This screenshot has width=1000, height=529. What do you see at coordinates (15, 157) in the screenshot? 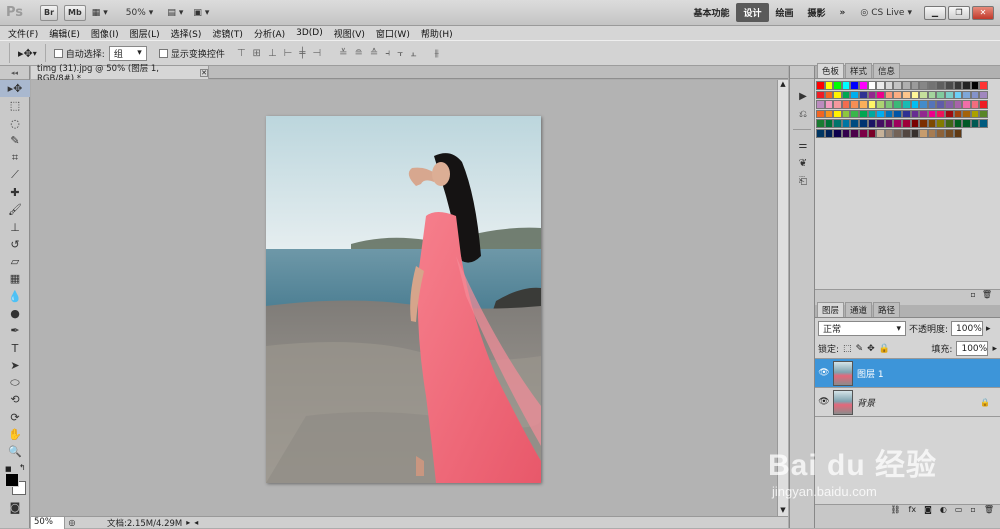
I see `crop-tool-icon: ⌗` at bounding box center [15, 157].